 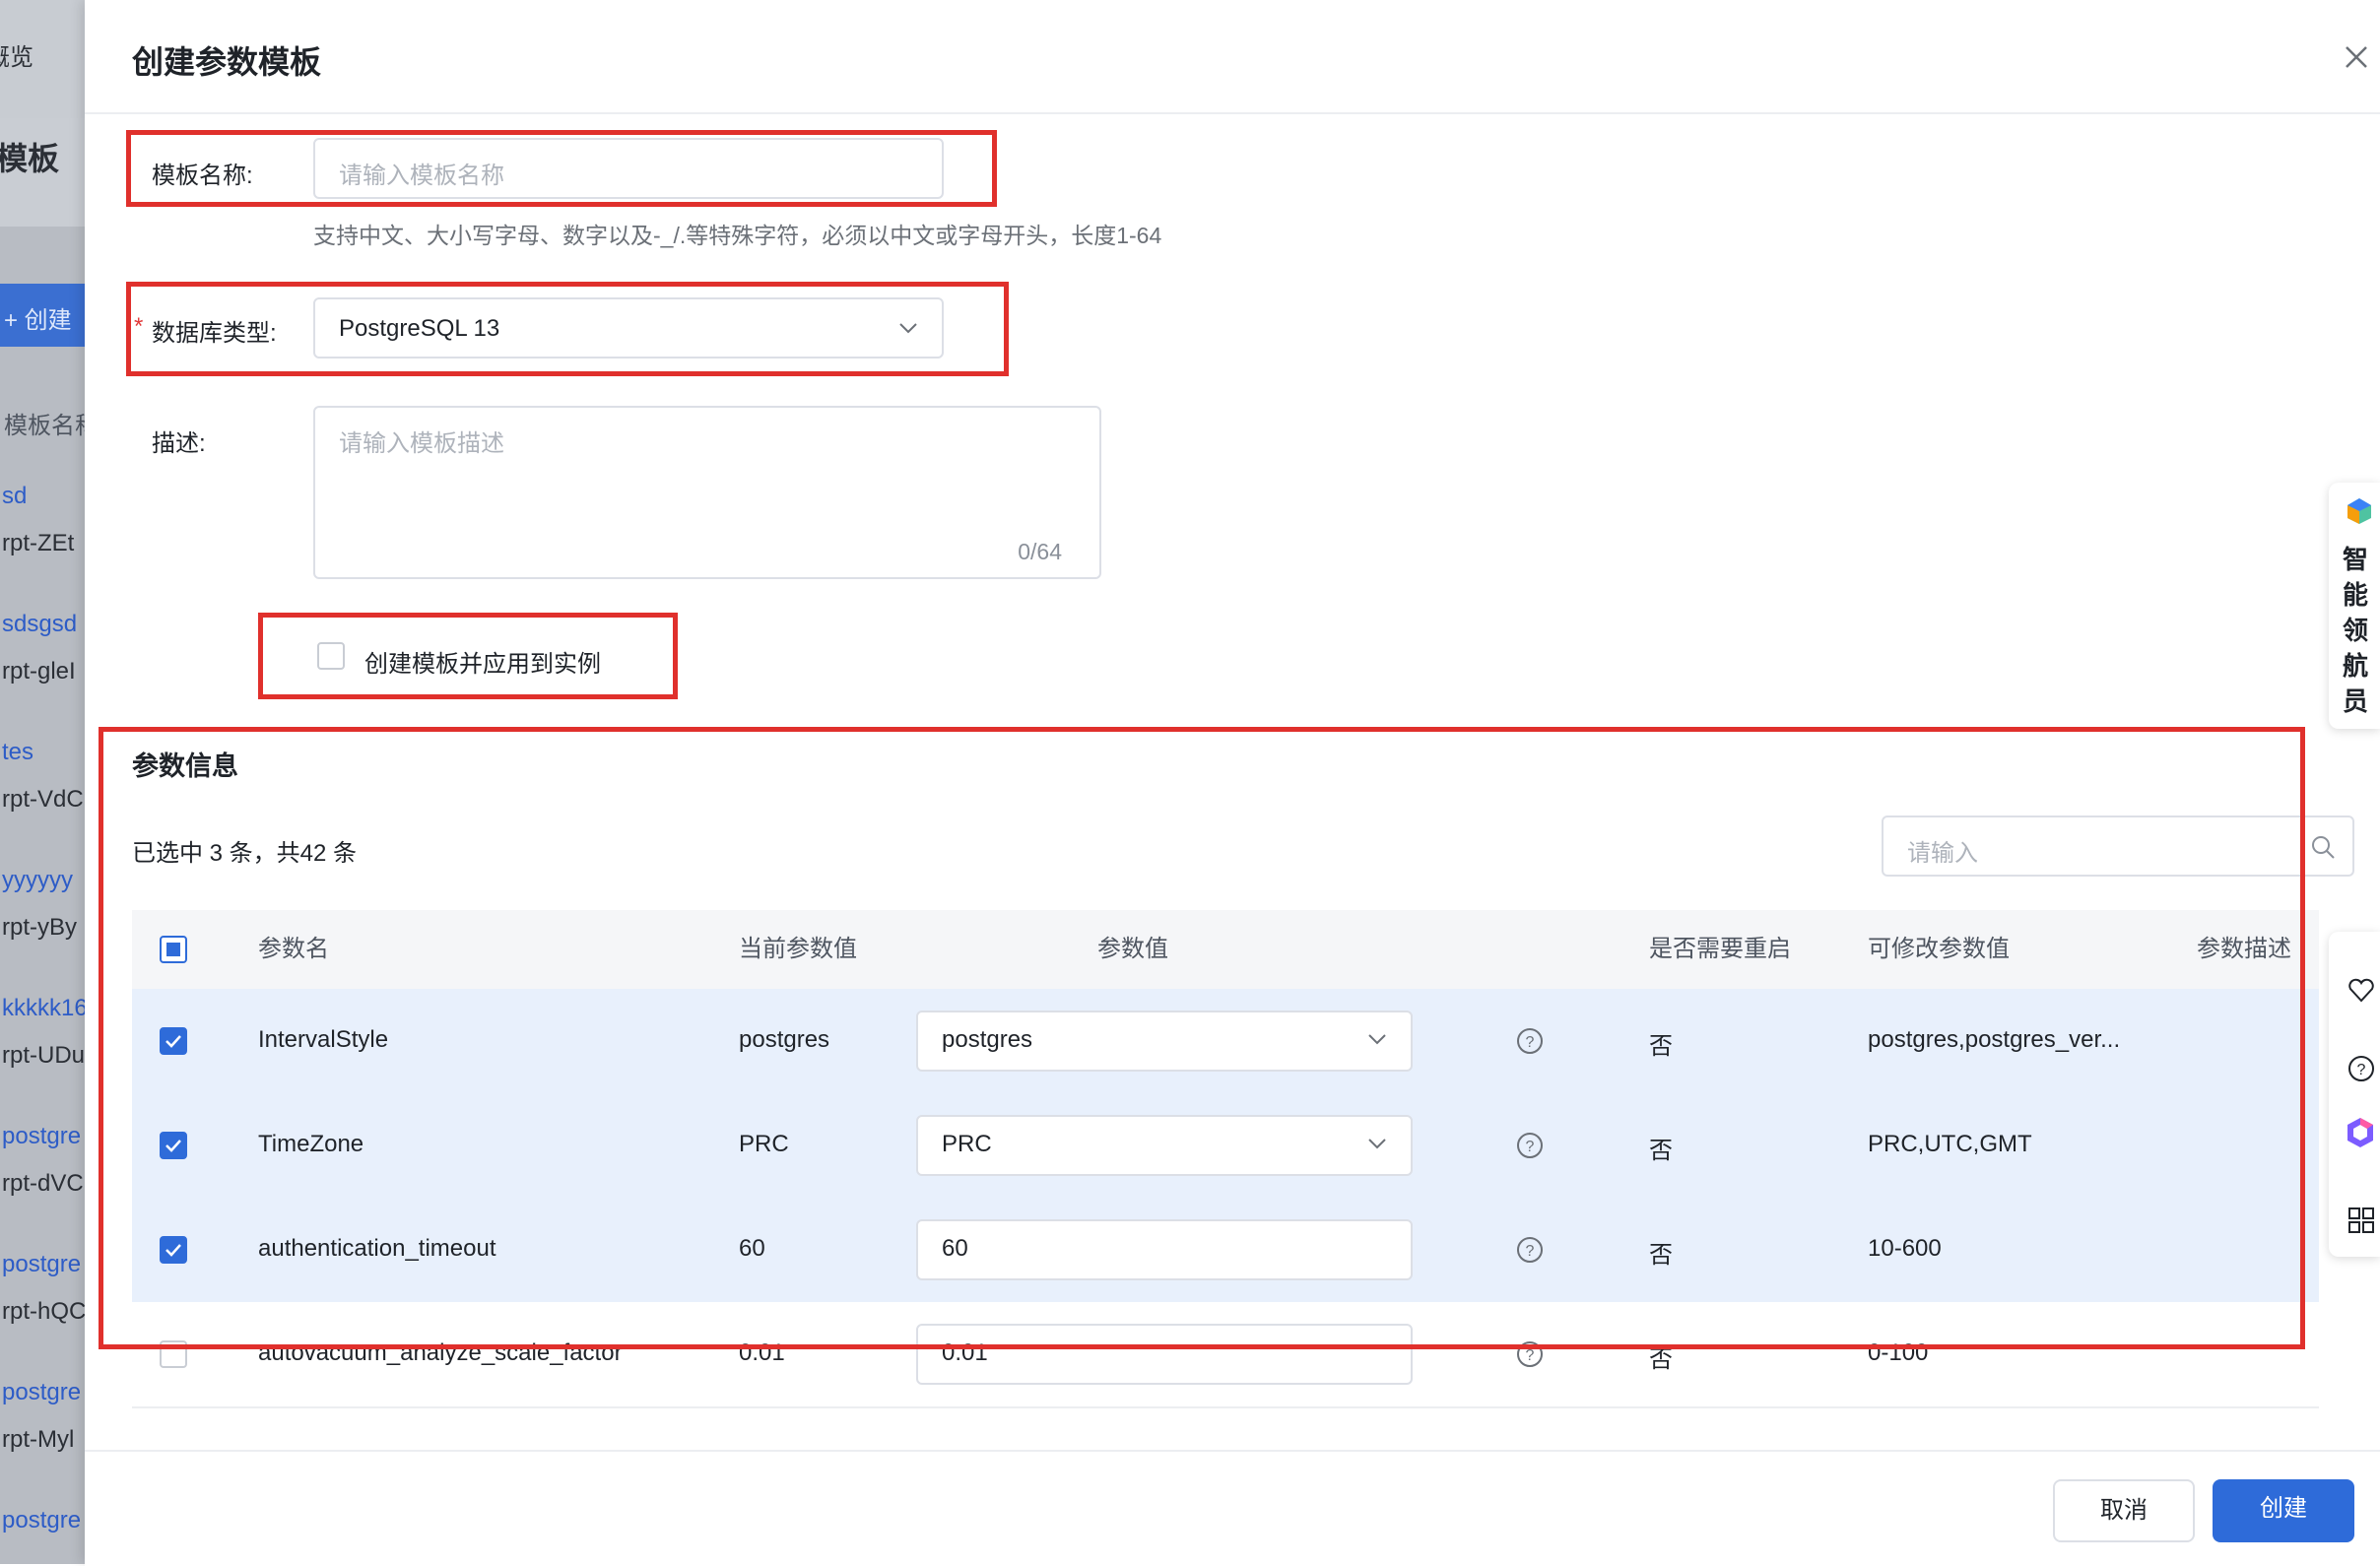 I want to click on bg-row-id: rpt-yBy, so click(x=40, y=927).